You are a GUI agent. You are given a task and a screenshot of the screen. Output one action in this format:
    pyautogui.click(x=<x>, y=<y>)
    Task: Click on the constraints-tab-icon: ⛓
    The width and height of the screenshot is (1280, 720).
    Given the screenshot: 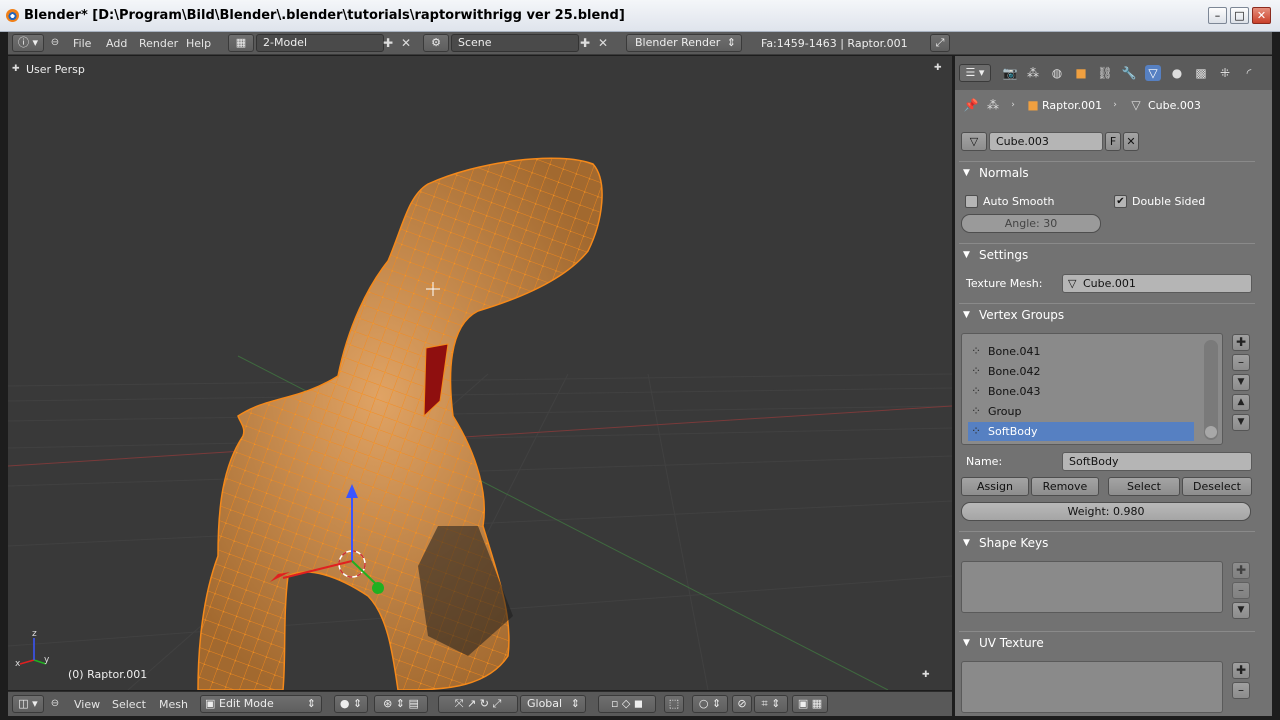 What is the action you would take?
    pyautogui.click(x=1105, y=73)
    